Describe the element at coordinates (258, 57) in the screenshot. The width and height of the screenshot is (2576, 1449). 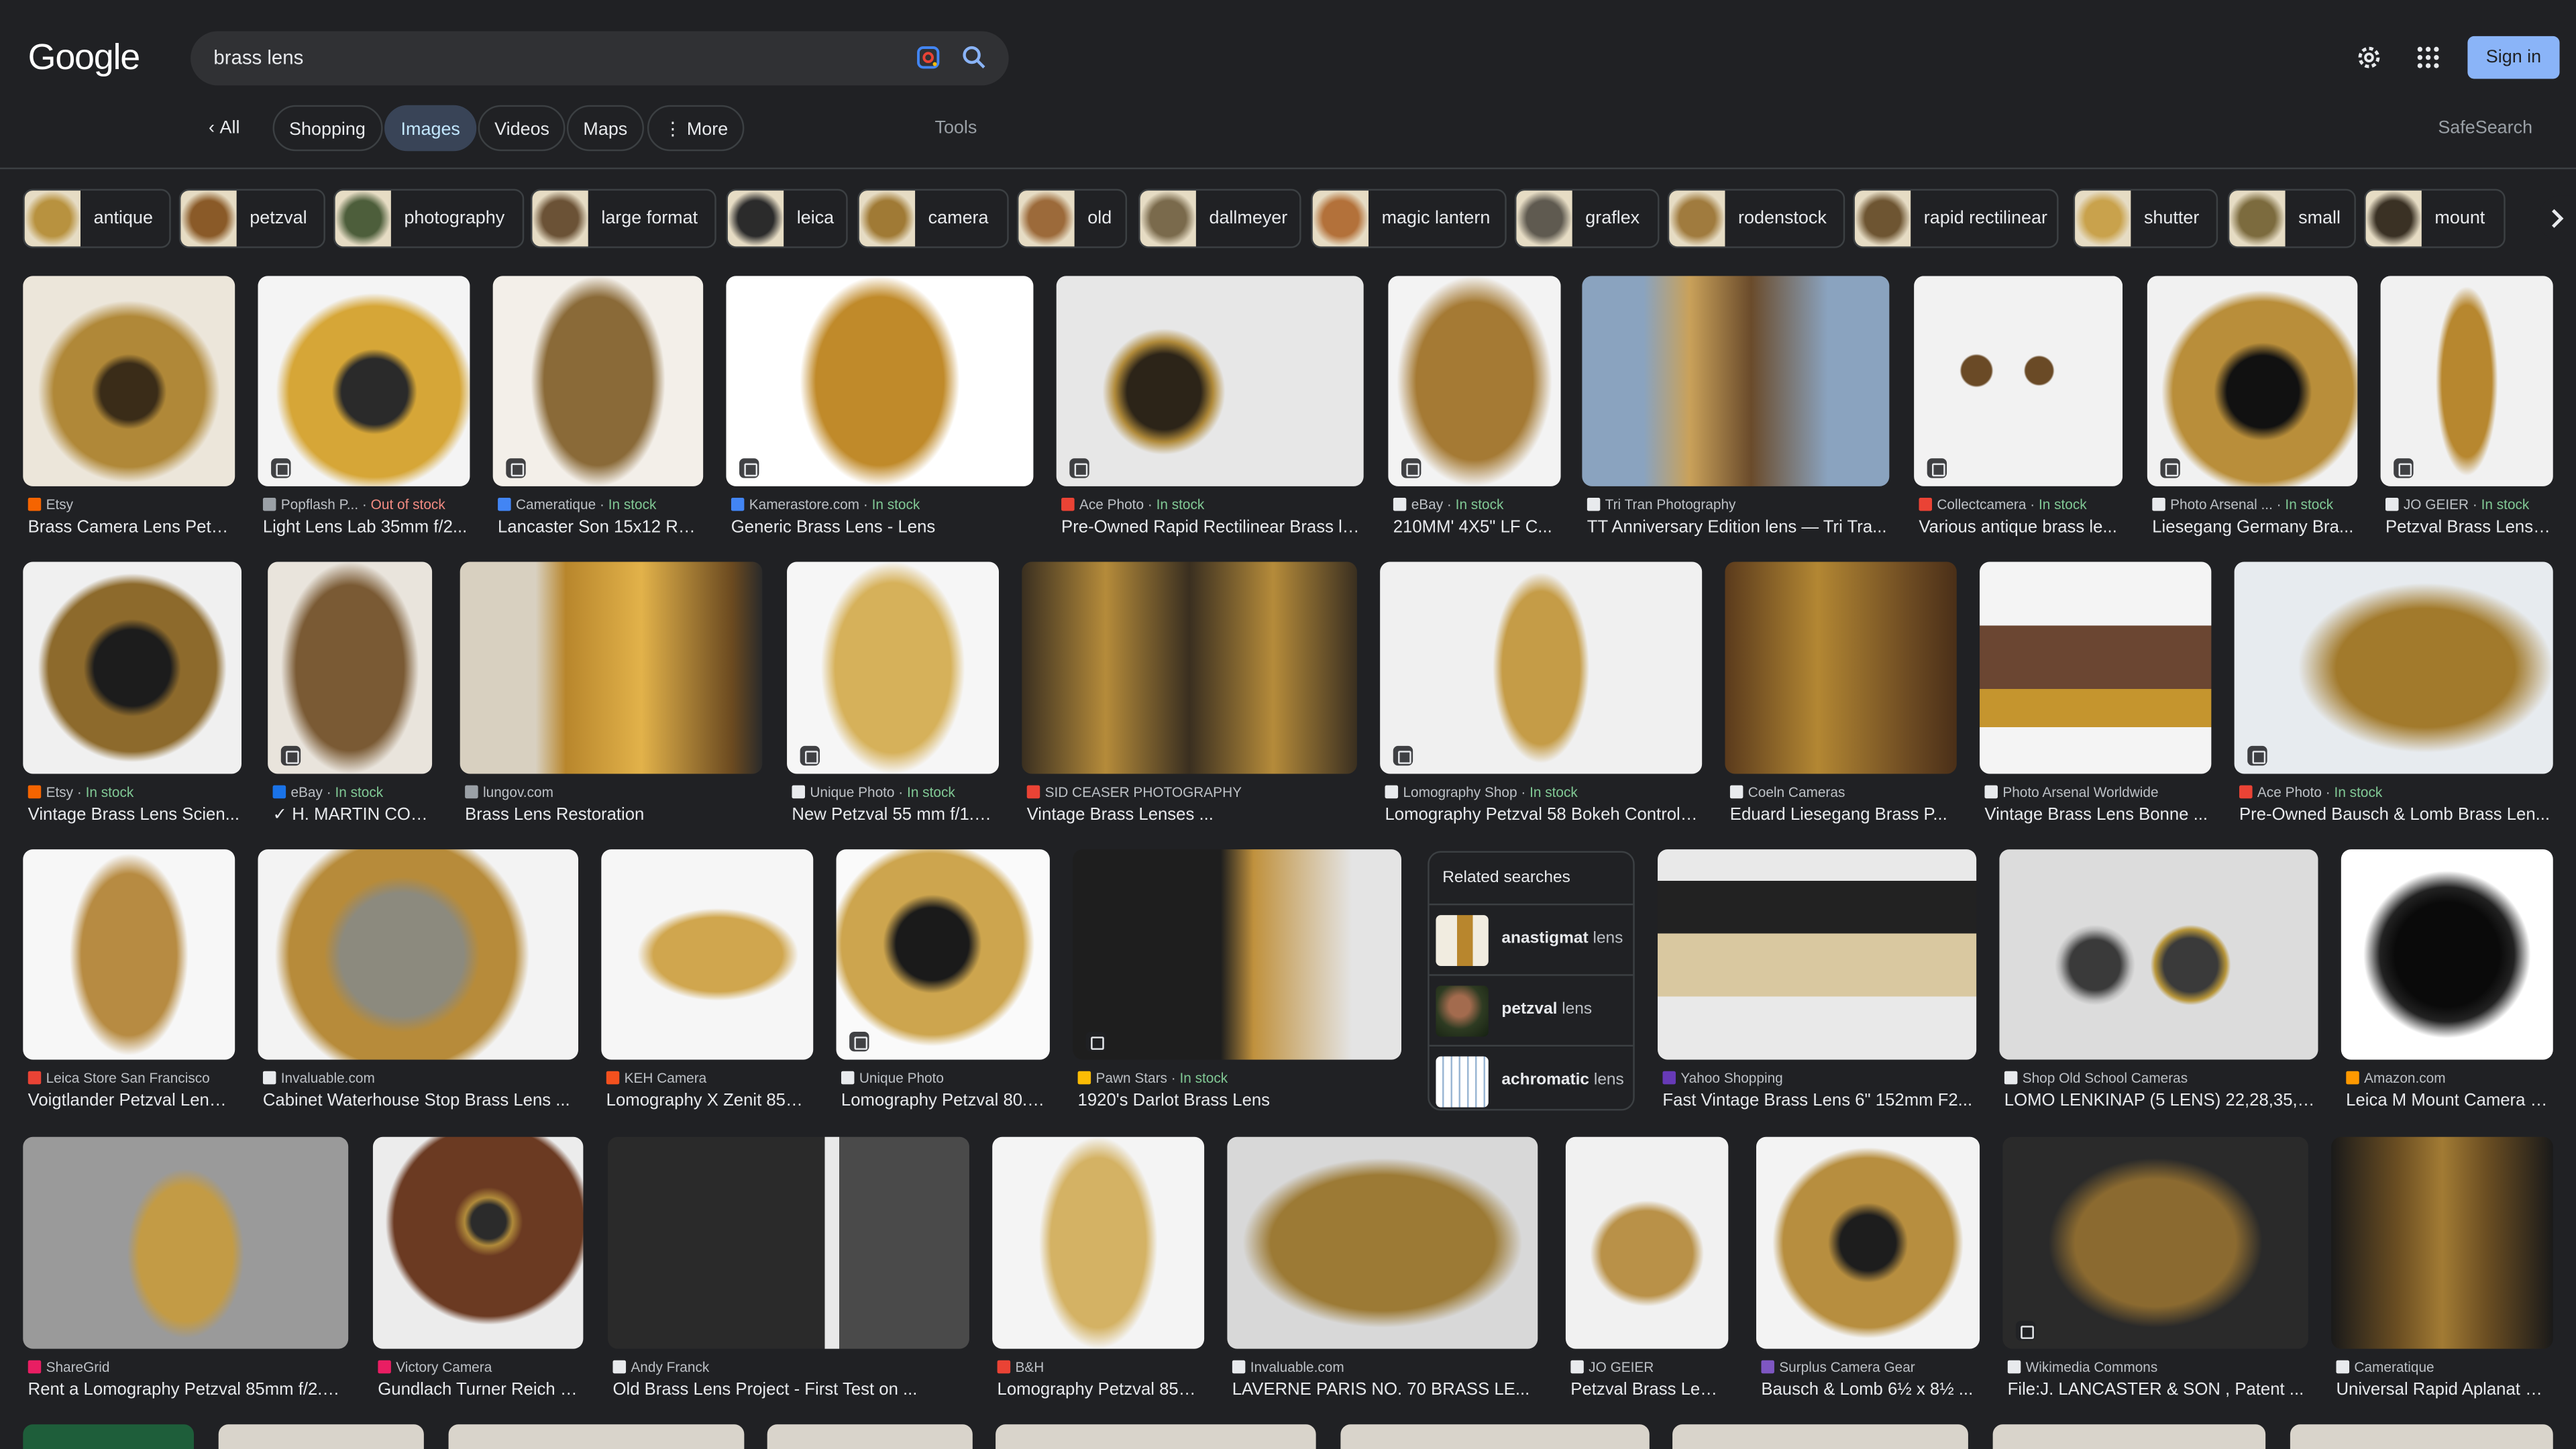
I see `search-input: brass lens` at that location.